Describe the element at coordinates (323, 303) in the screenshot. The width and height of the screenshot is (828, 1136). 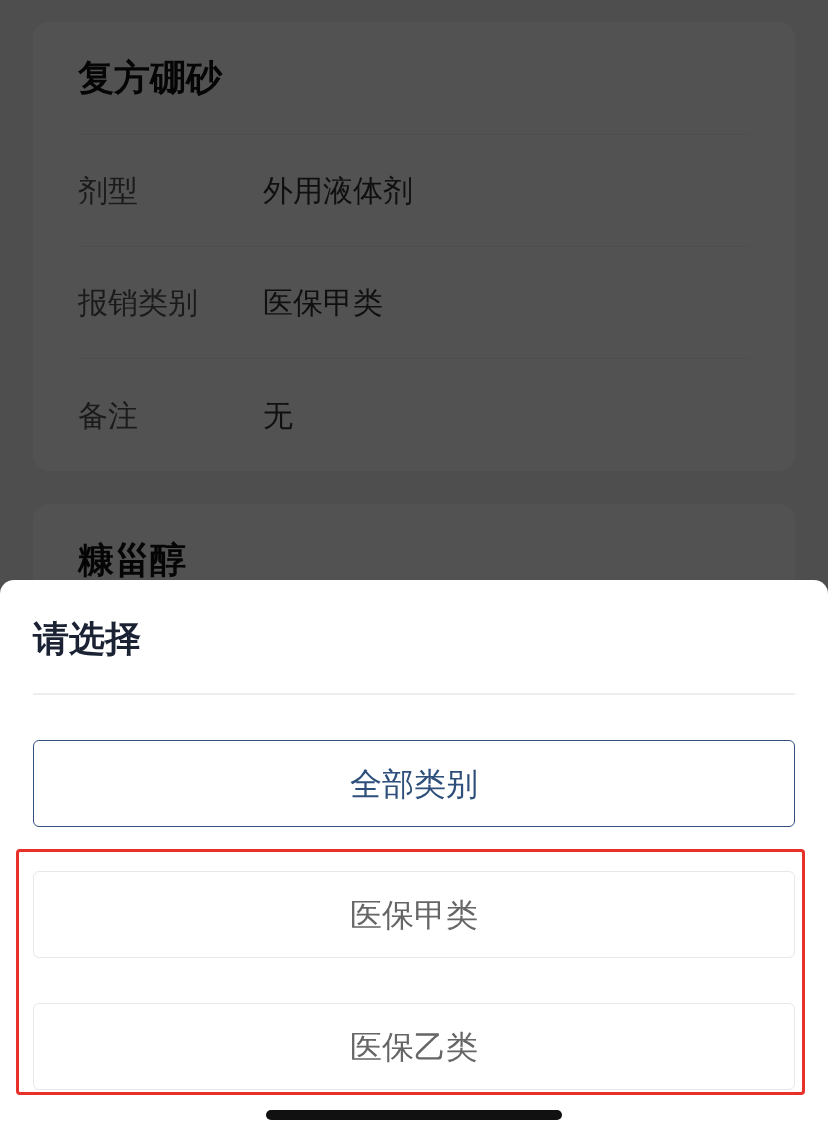
I see `field-value: 医保甲类` at that location.